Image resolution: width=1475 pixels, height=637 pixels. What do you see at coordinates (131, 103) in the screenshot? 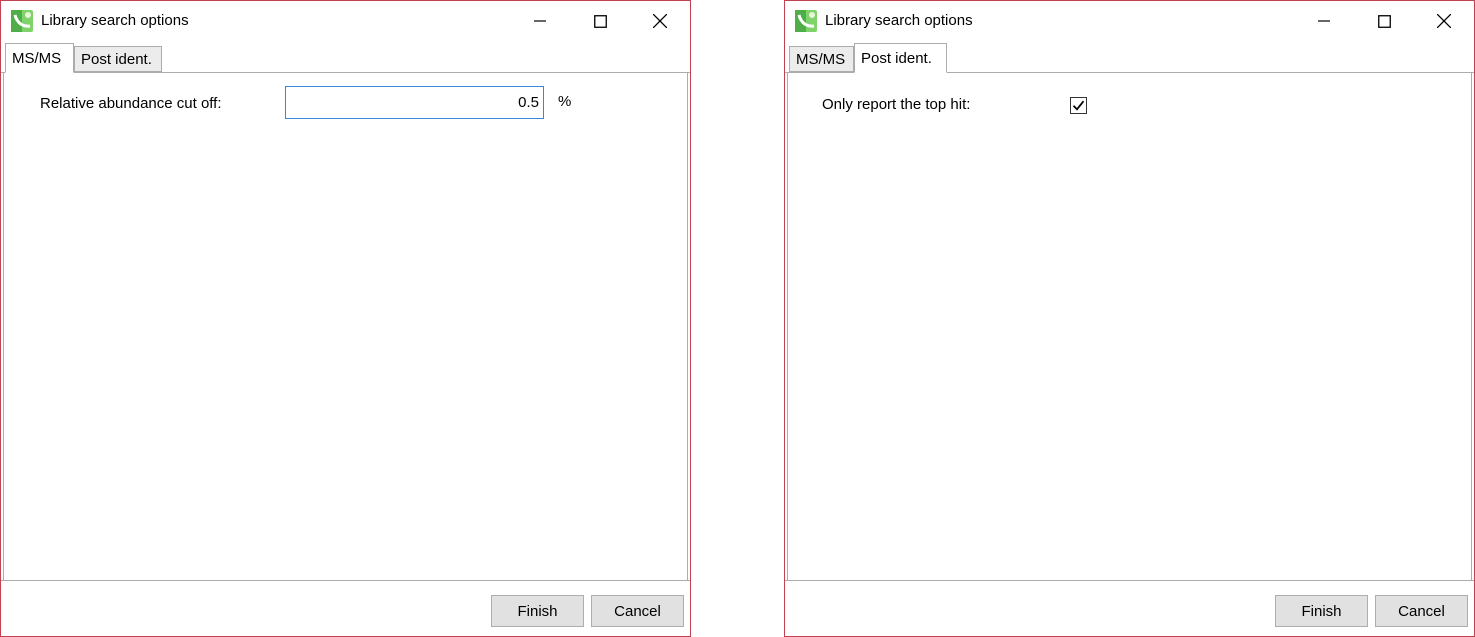
I see `relative-abundance-label: Relative abundance cut off:` at bounding box center [131, 103].